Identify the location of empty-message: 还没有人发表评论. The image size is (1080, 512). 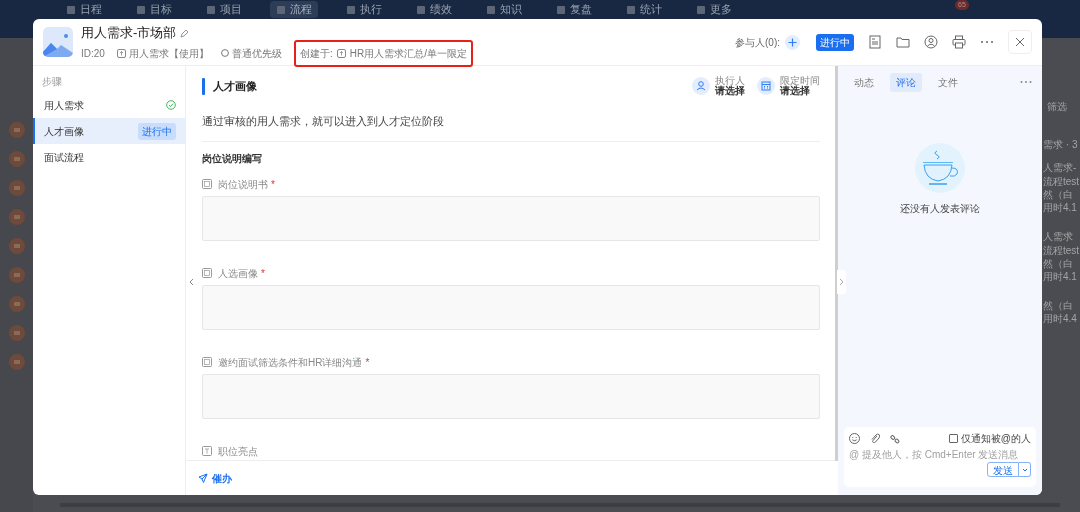
(940, 209).